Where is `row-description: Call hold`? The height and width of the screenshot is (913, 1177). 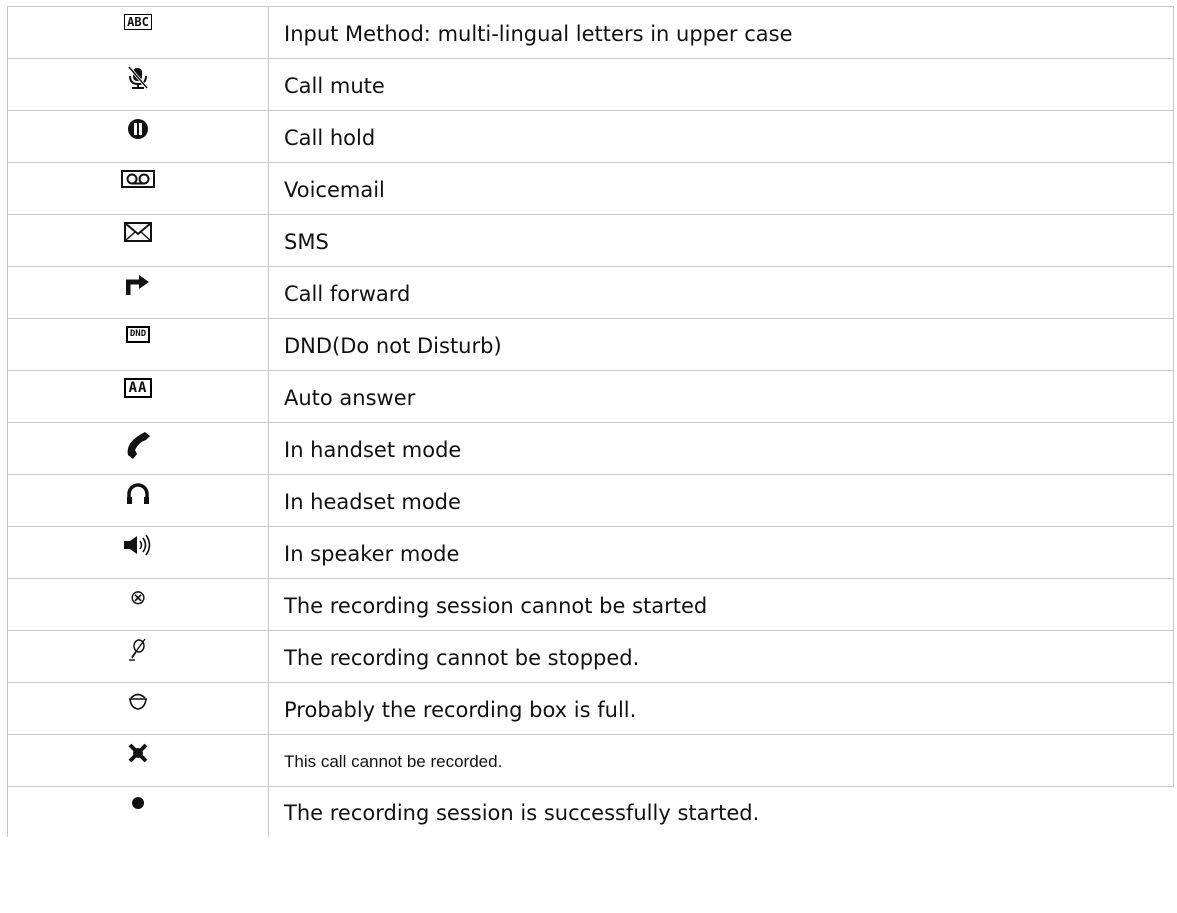 row-description: Call hold is located at coordinates (721, 136).